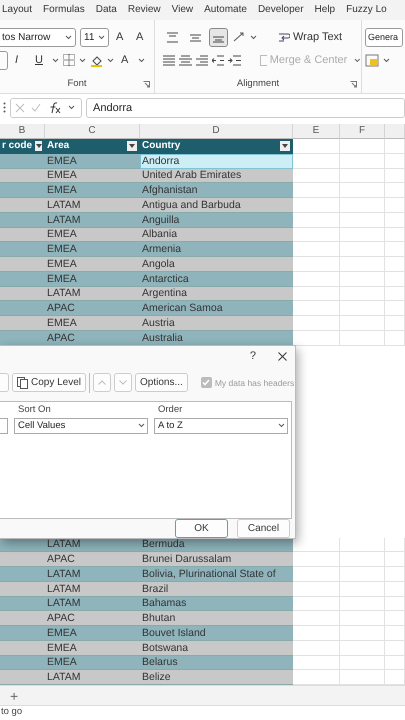 The width and height of the screenshot is (405, 720). Describe the element at coordinates (282, 356) in the screenshot. I see `close-icon` at that location.